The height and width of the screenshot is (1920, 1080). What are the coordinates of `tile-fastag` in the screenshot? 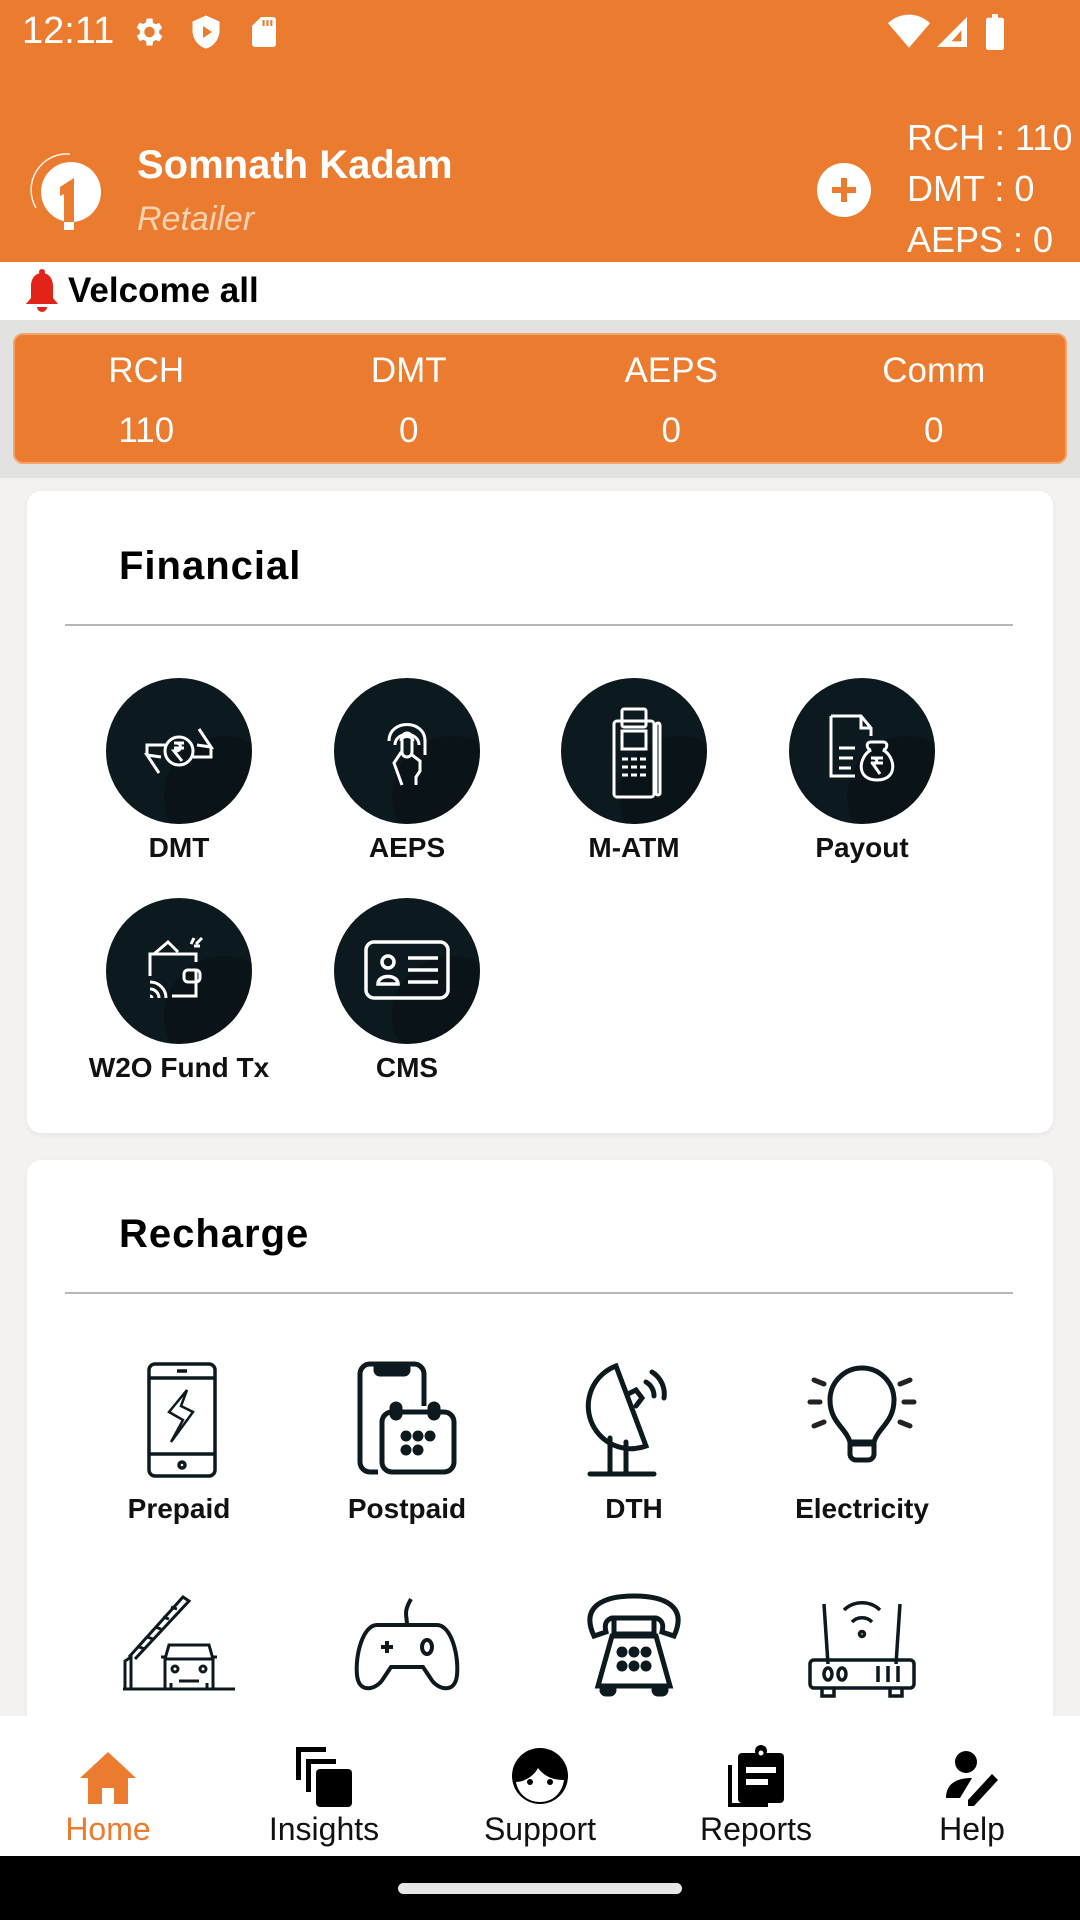 It's located at (179, 1649).